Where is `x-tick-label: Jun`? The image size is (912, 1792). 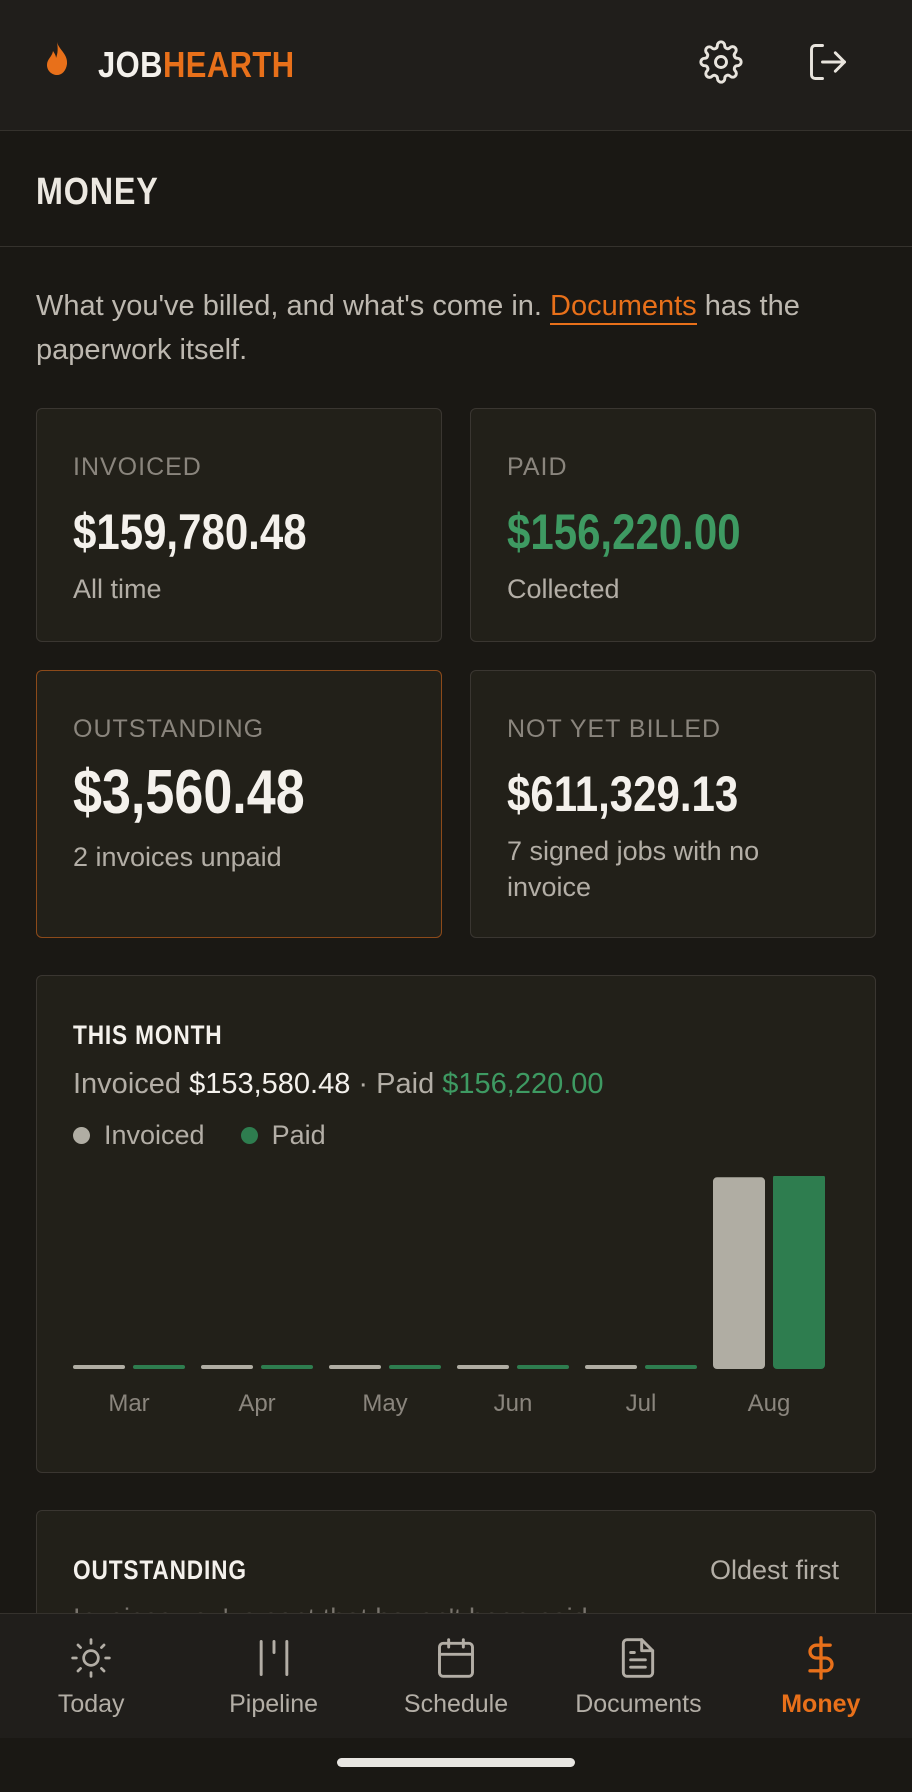 x-tick-label: Jun is located at coordinates (513, 1403).